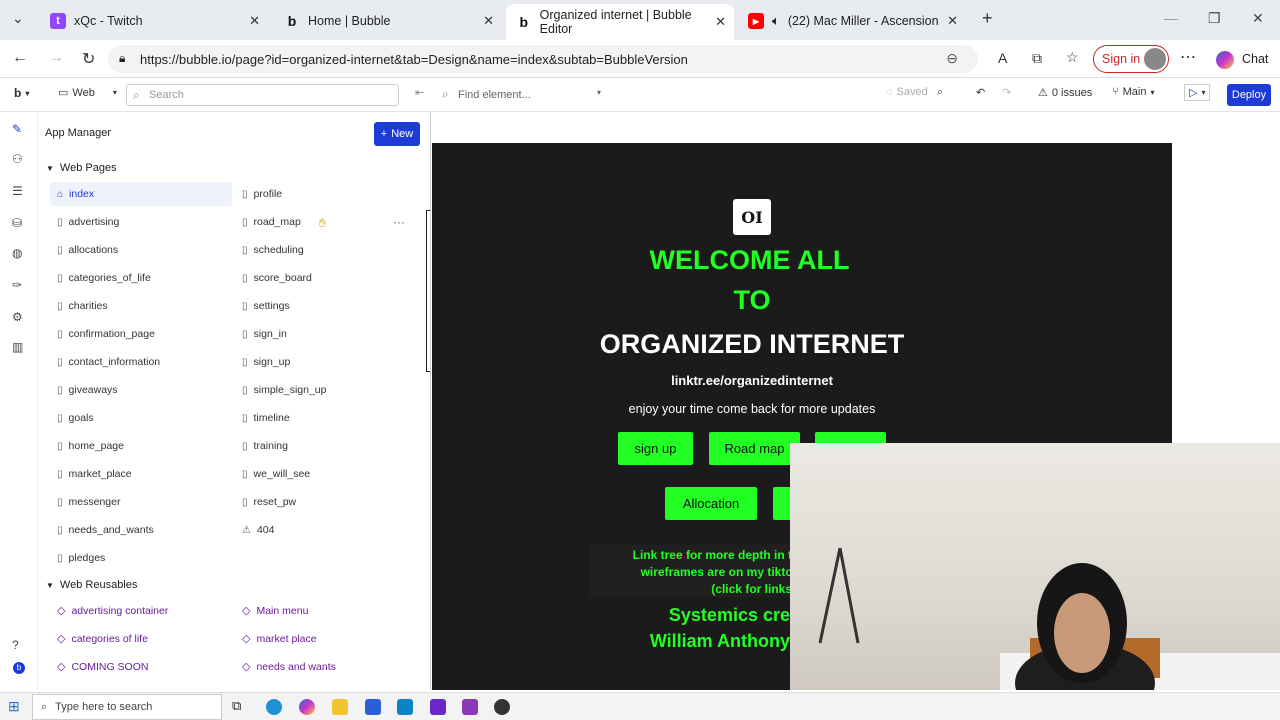 The width and height of the screenshot is (1280, 720). Describe the element at coordinates (987, 18) in the screenshot. I see `new-tab-icon: +` at that location.